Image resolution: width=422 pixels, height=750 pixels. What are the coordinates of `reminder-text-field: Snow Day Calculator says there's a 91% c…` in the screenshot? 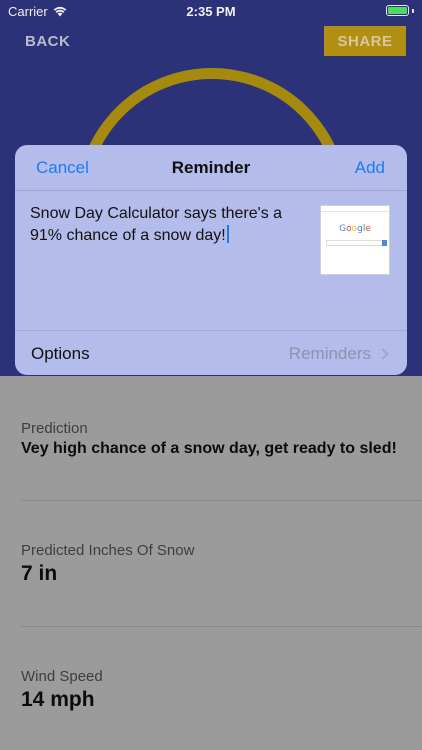 It's located at (170, 225).